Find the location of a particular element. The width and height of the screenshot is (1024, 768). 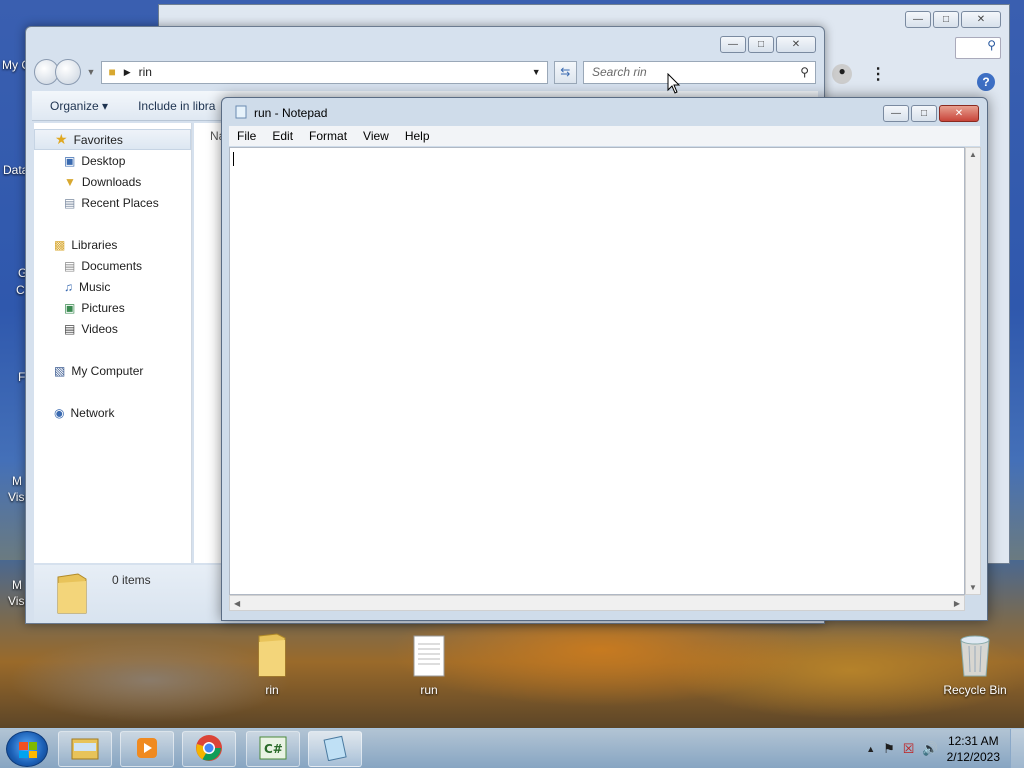

nav-item-network: ◉ Network is located at coordinates (112, 412).